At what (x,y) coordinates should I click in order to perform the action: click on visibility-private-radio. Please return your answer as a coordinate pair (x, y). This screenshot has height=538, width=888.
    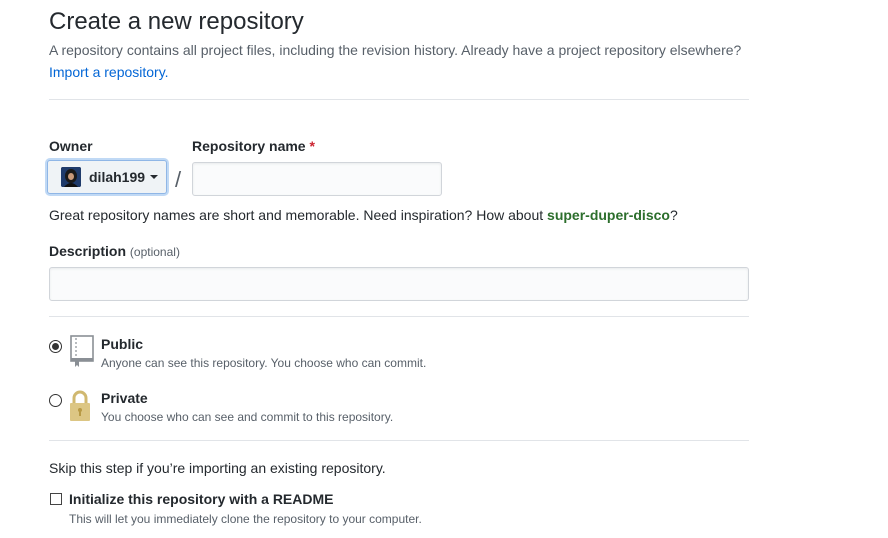
    Looking at the image, I should click on (55, 400).